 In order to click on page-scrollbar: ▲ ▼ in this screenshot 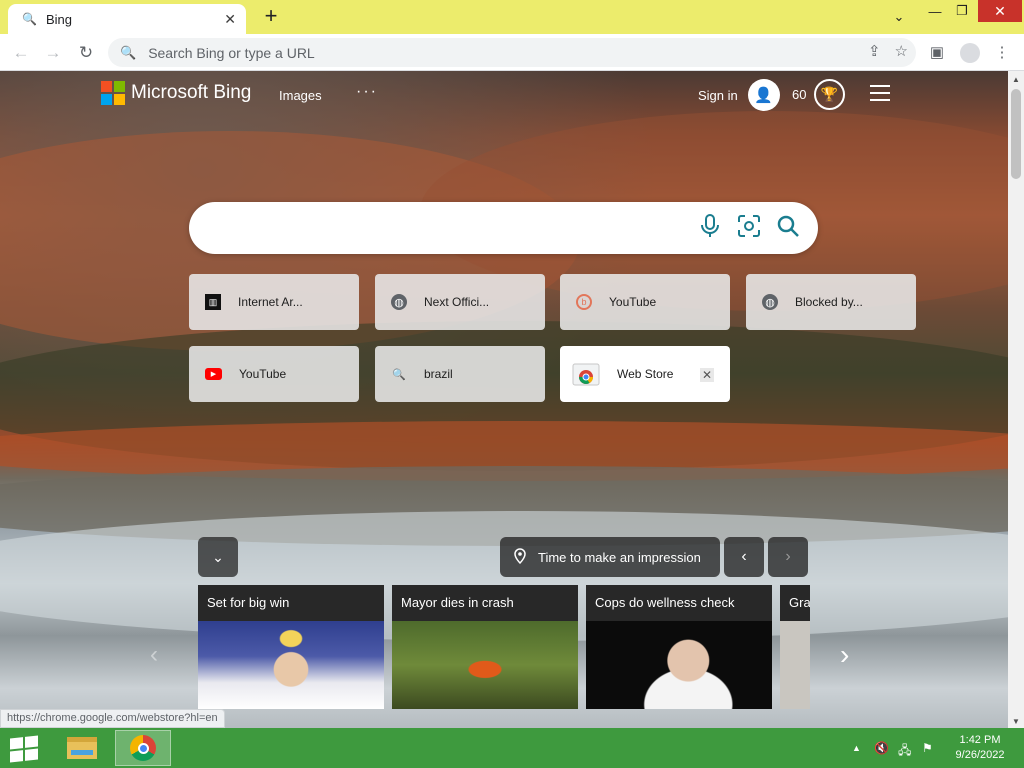, I will do `click(1016, 399)`.